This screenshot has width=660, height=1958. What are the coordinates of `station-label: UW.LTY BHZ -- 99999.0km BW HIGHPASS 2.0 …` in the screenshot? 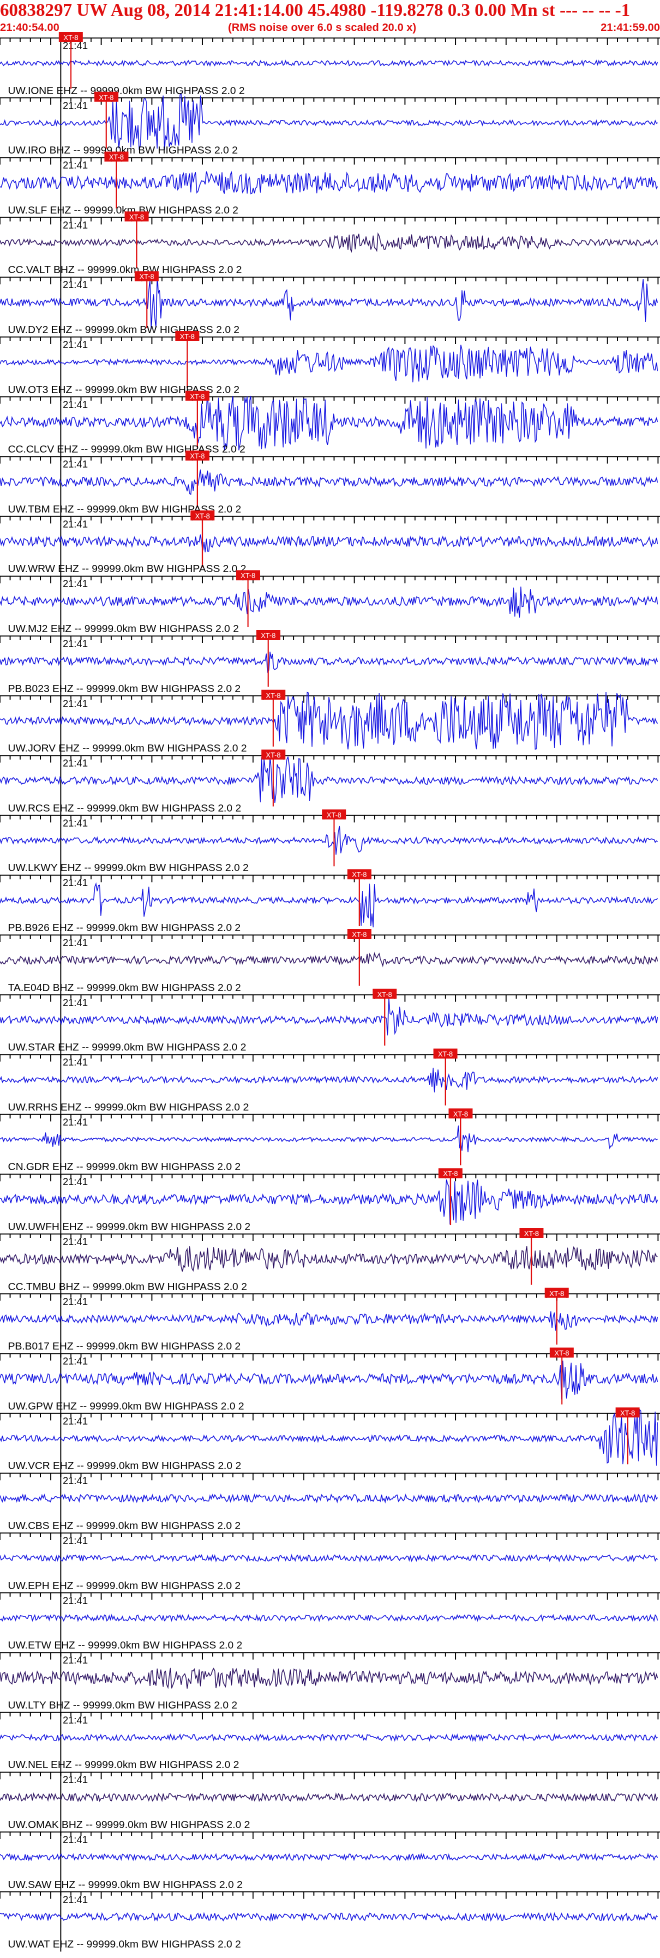 It's located at (122, 1705).